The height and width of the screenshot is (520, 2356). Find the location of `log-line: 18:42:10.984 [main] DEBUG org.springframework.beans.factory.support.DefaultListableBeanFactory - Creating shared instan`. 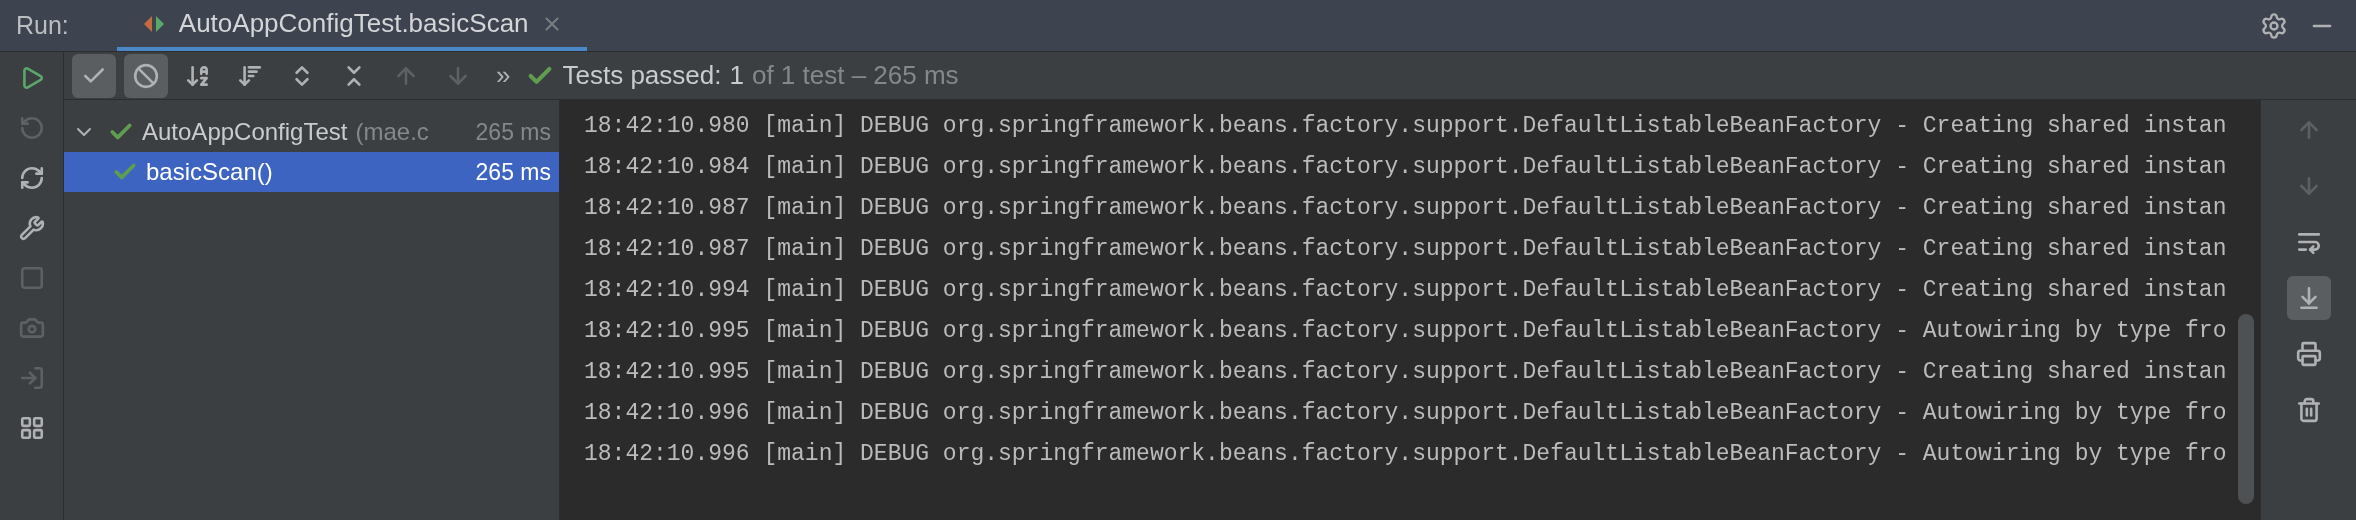

log-line: 18:42:10.984 [main] DEBUG org.springframework.beans.factory.support.DefaultListableBeanFactory - Creating shared instan is located at coordinates (1406, 167).